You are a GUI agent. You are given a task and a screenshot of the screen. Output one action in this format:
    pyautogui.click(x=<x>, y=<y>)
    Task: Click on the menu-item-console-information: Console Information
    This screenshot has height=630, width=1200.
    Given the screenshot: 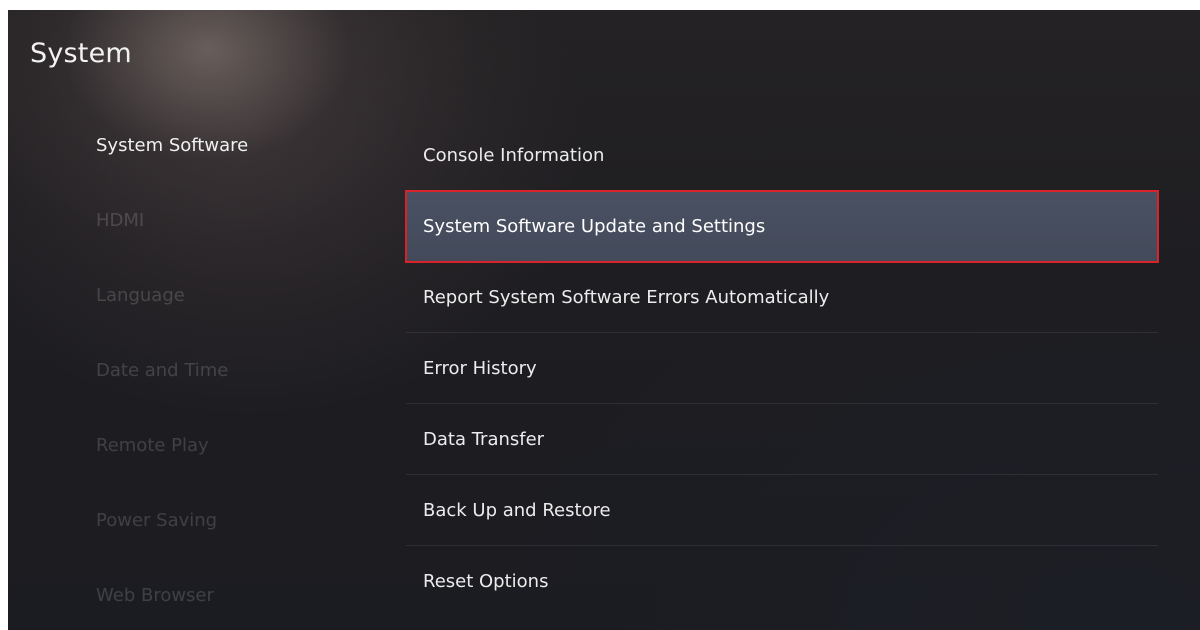 What is the action you would take?
    pyautogui.click(x=782, y=155)
    